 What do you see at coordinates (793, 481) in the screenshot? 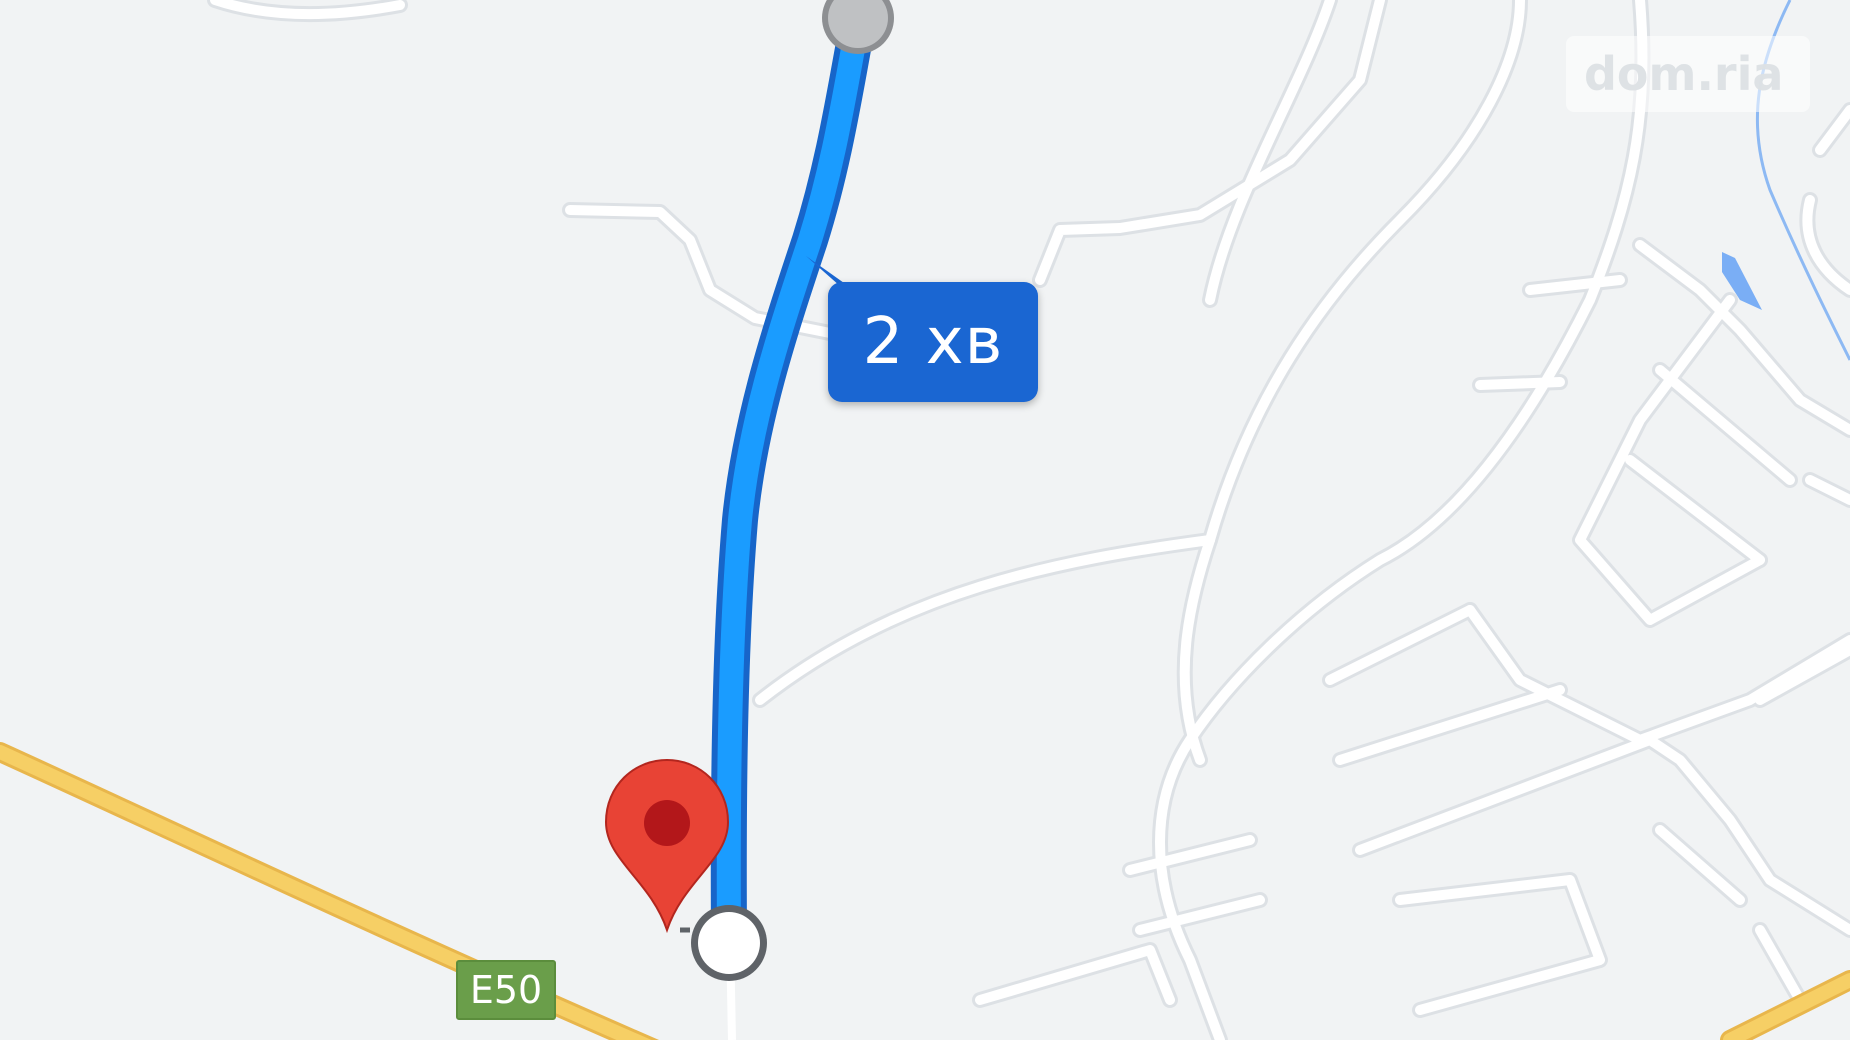
I see `route-line` at bounding box center [793, 481].